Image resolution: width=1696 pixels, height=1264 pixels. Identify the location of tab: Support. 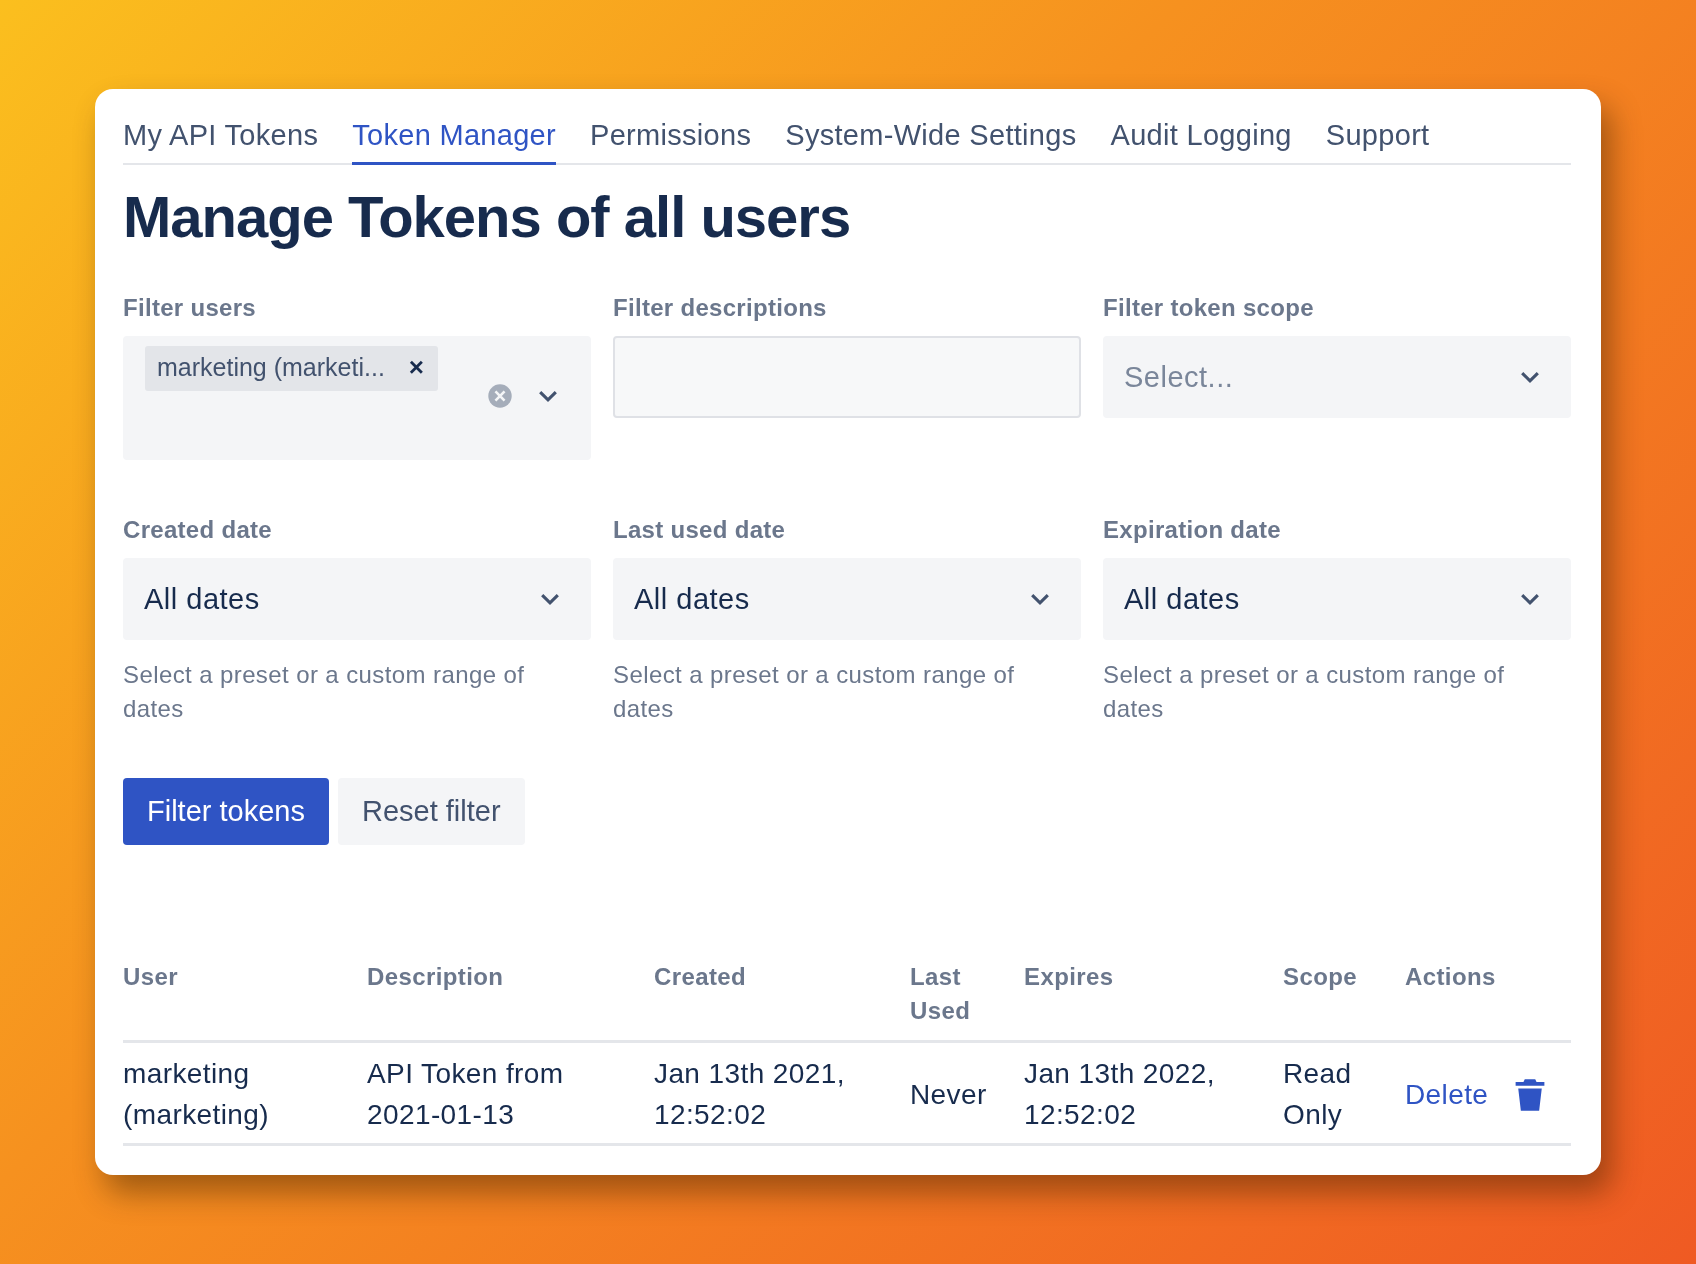
(1377, 142).